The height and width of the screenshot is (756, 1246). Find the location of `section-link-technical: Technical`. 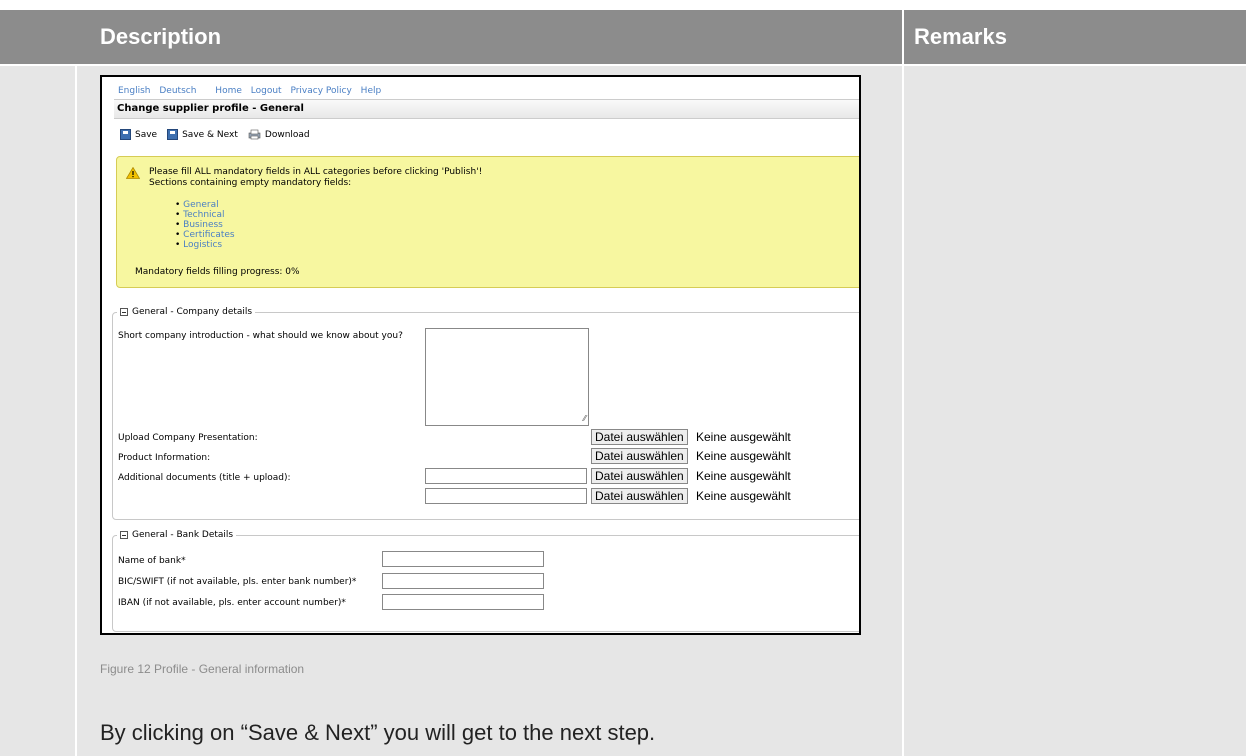

section-link-technical: Technical is located at coordinates (205, 215).